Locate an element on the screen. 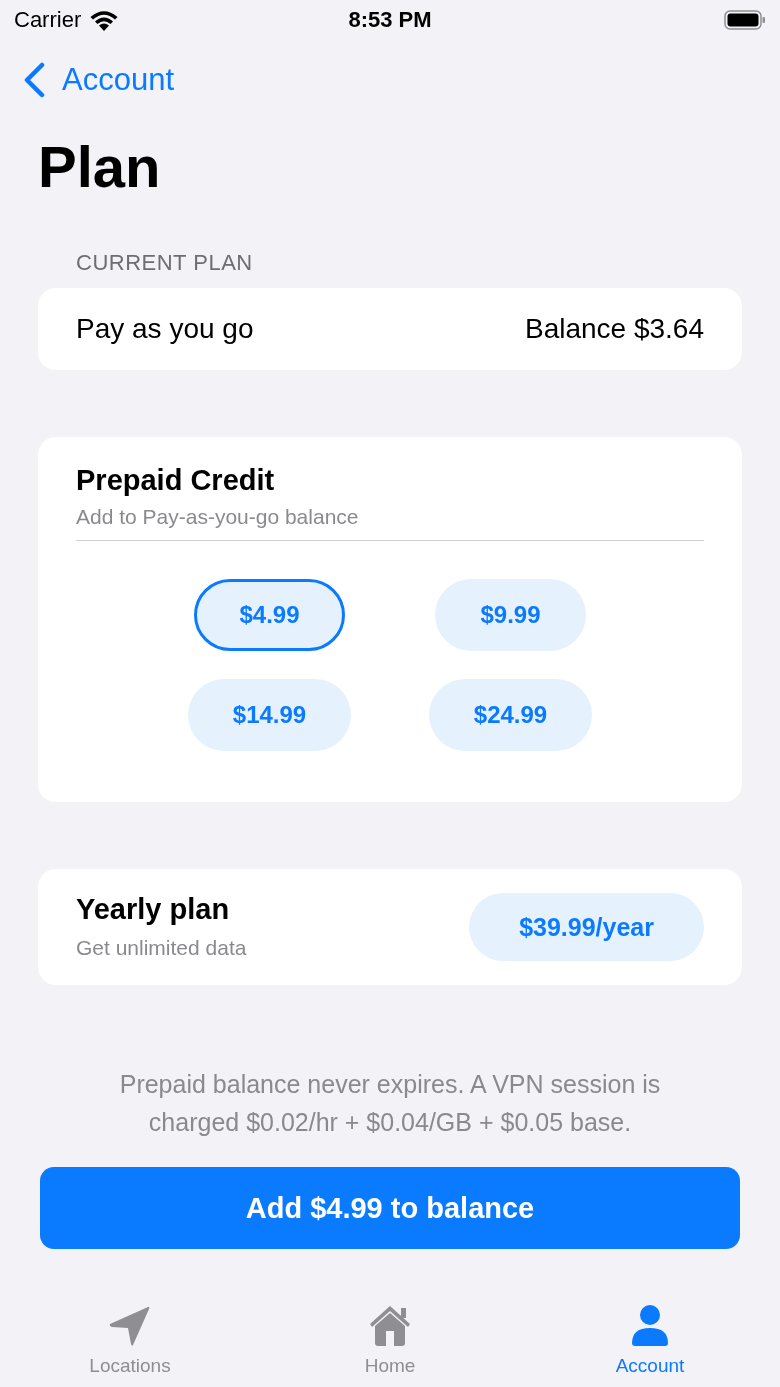 The height and width of the screenshot is (1387, 780). clock-time: 8:53 PM is located at coordinates (390, 20).